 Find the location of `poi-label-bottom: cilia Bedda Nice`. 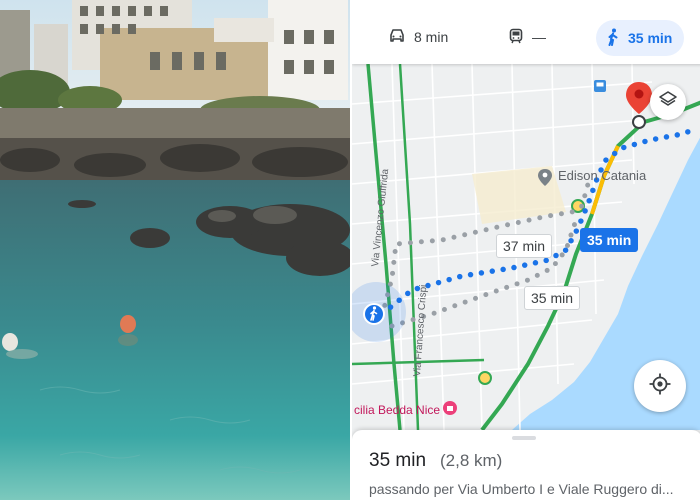

poi-label-bottom: cilia Bedda Nice is located at coordinates (397, 410).